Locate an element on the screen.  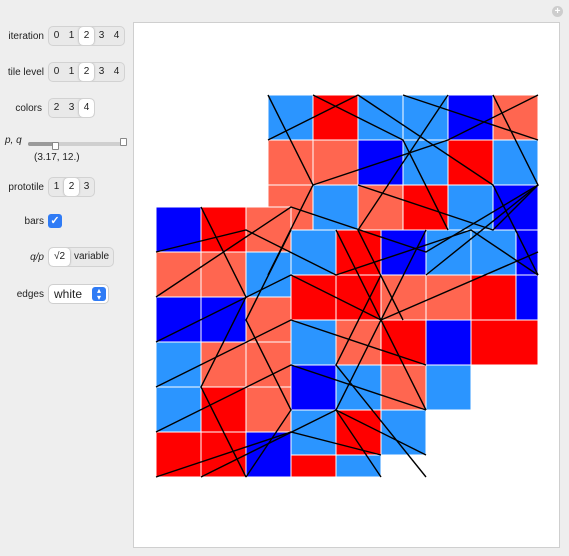
colors-control: colors 2 3 4 is located at coordinates (47, 108).